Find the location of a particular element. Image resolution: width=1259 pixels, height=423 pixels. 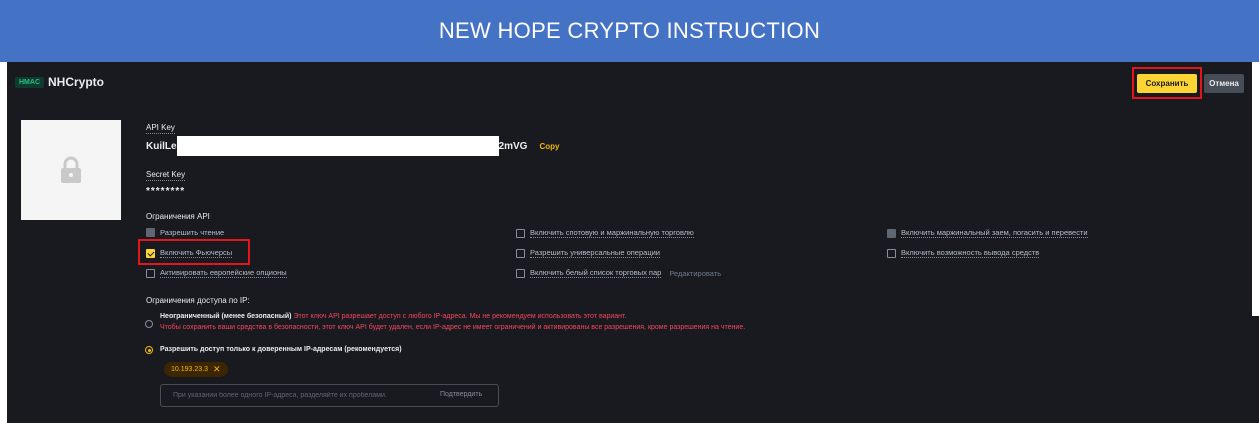

ip-address-value: 10.193.23.3 is located at coordinates (189, 369).